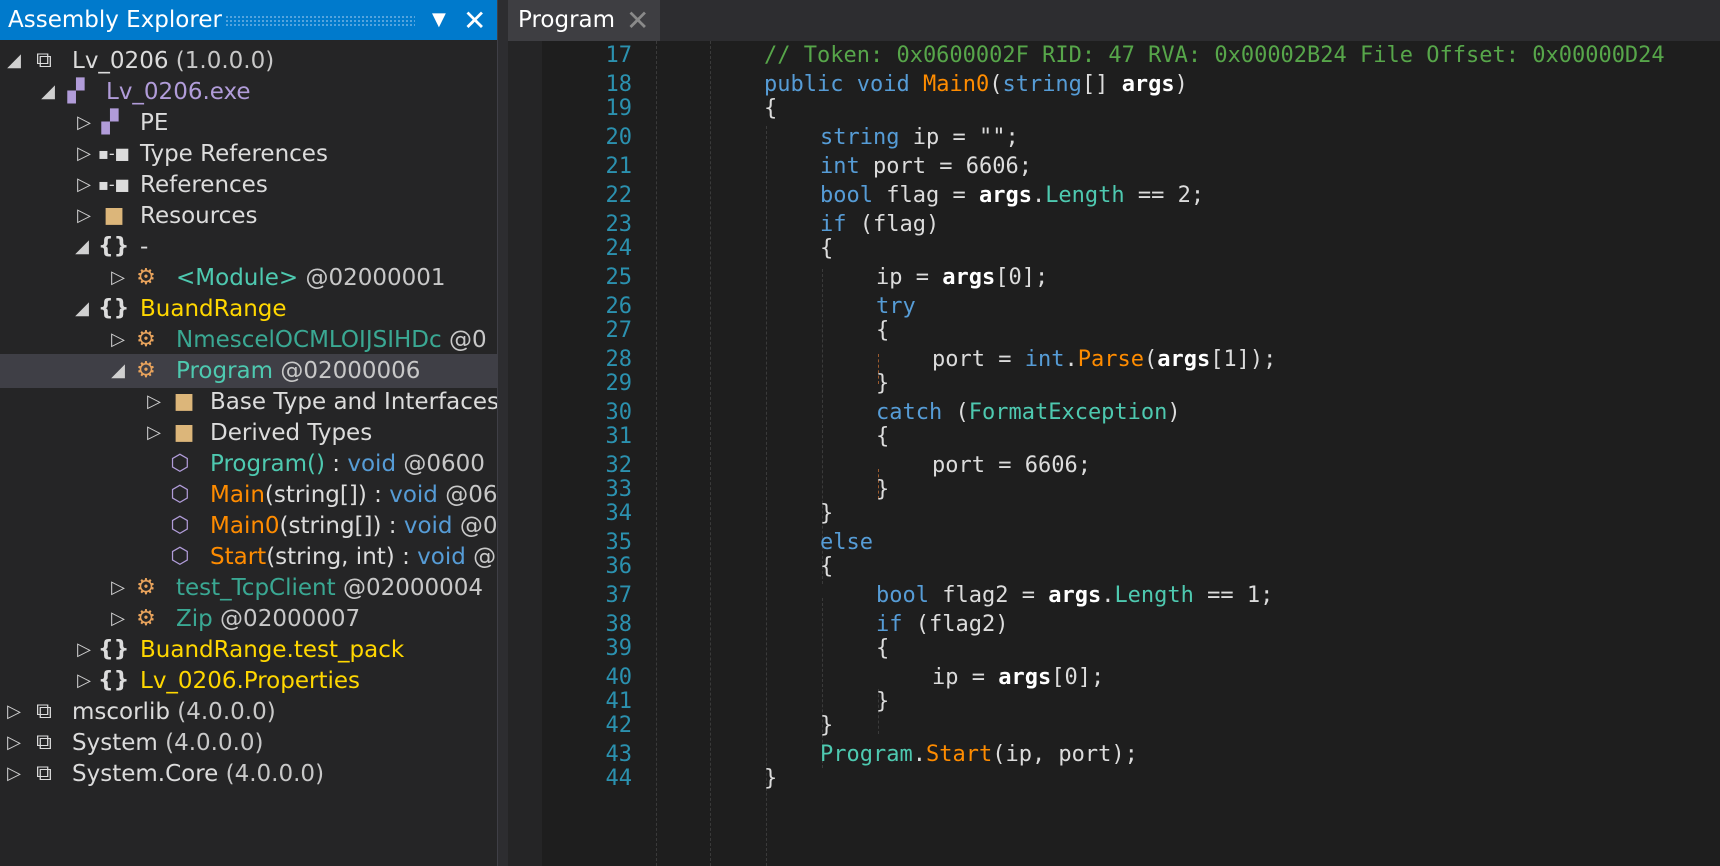 This screenshot has width=1720, height=866. What do you see at coordinates (121, 712) in the screenshot?
I see `tree-item-label: mscorlib` at bounding box center [121, 712].